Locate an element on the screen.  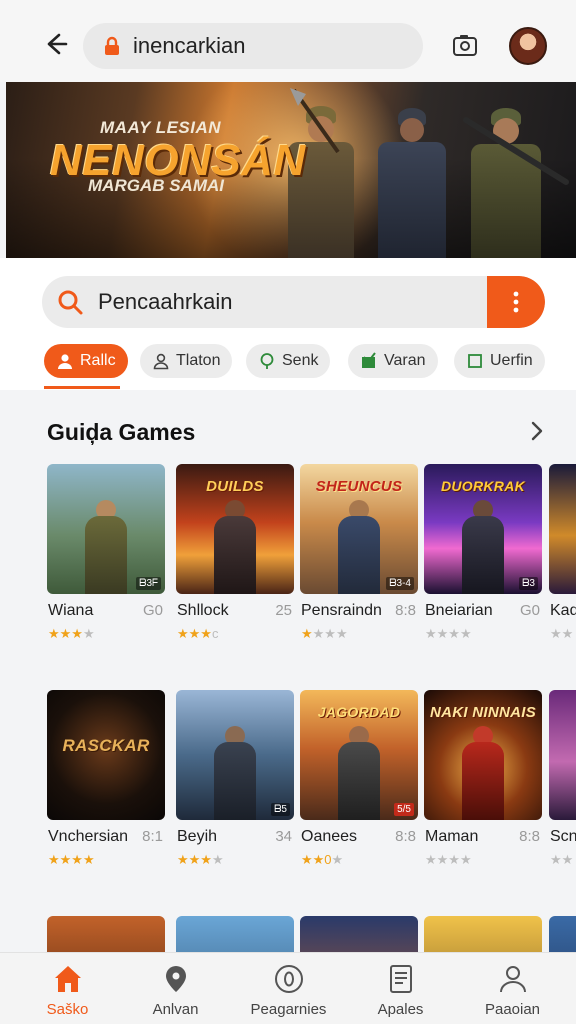
search-menu-button is located at coordinates (516, 302).